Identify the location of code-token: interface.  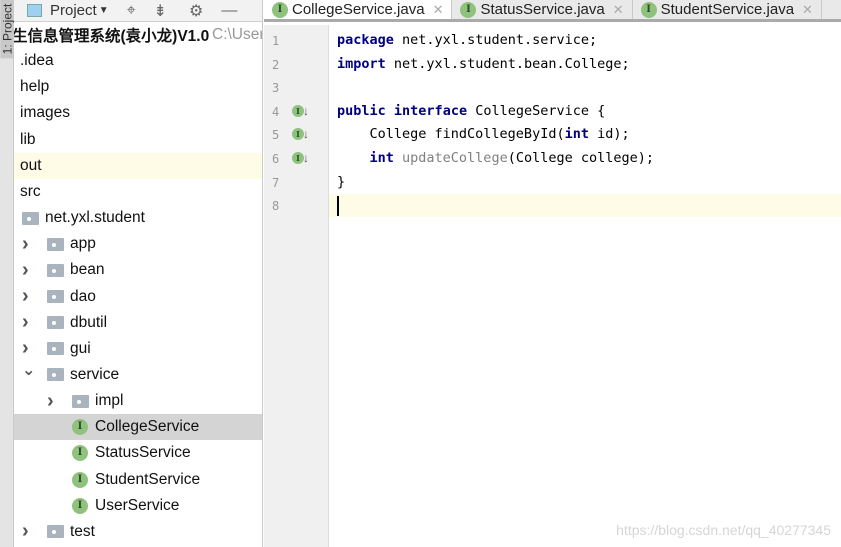
(430, 110).